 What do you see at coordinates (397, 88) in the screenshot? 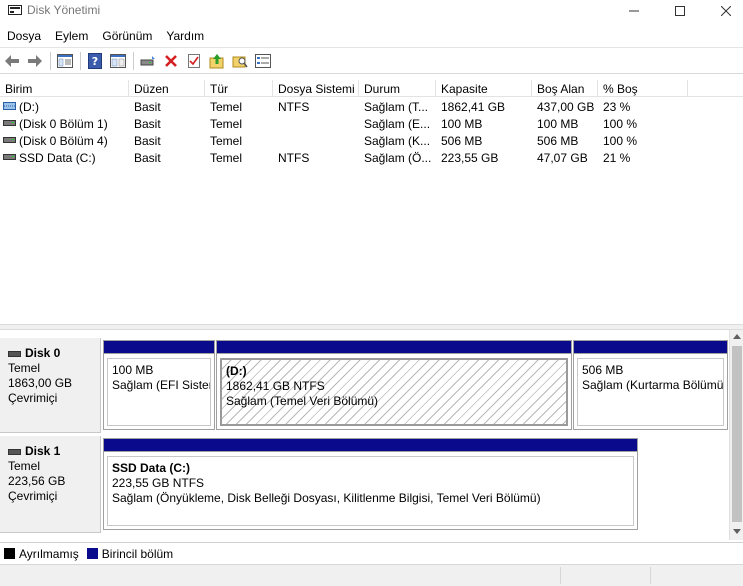
I see `column-header-durum: Durum` at bounding box center [397, 88].